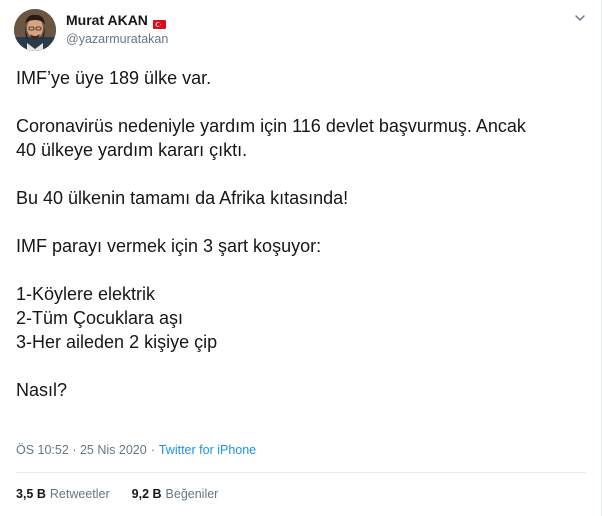  Describe the element at coordinates (117, 494) in the screenshot. I see `tweet-stats: 3,5 B Retweetler 9,2 B Beğeniler` at that location.